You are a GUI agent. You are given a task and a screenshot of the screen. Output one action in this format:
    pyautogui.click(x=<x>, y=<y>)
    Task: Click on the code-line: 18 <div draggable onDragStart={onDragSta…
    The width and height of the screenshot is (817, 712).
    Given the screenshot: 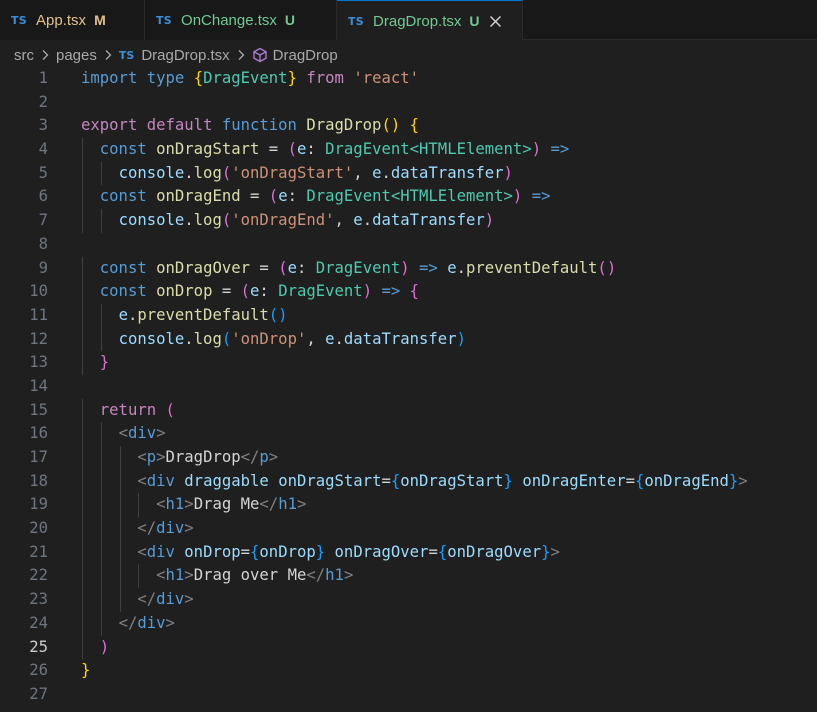 What is the action you would take?
    pyautogui.click(x=408, y=481)
    